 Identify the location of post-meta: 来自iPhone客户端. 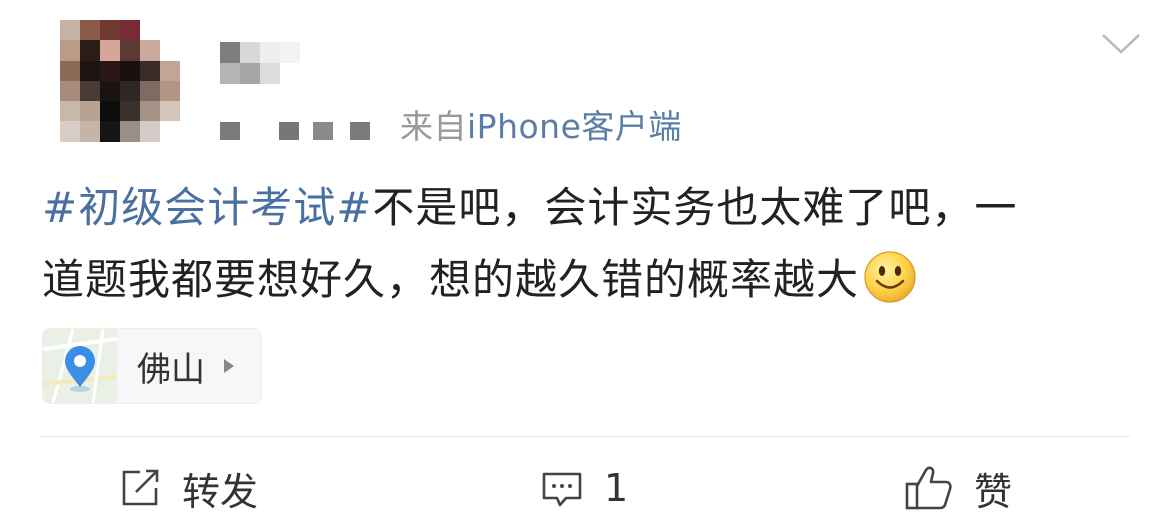
(451, 125).